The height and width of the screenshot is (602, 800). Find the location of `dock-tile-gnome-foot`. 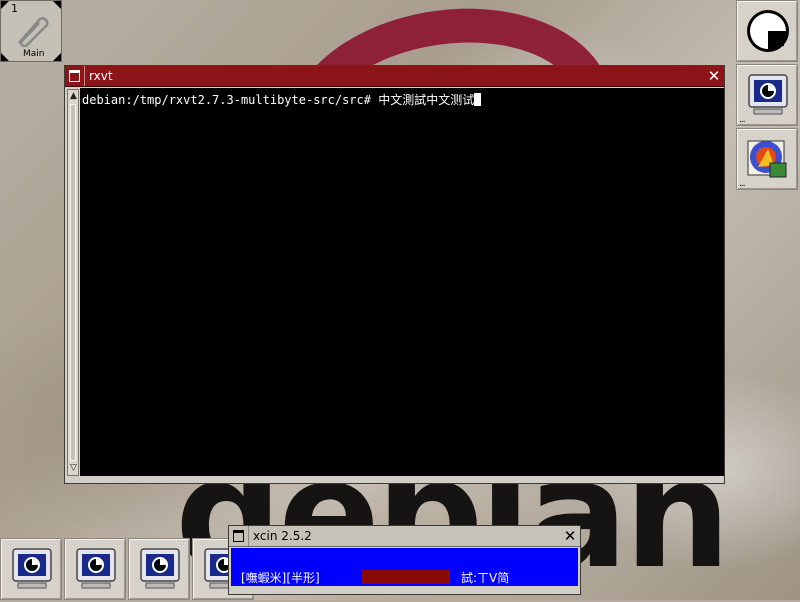

dock-tile-gnome-foot is located at coordinates (767, 31).